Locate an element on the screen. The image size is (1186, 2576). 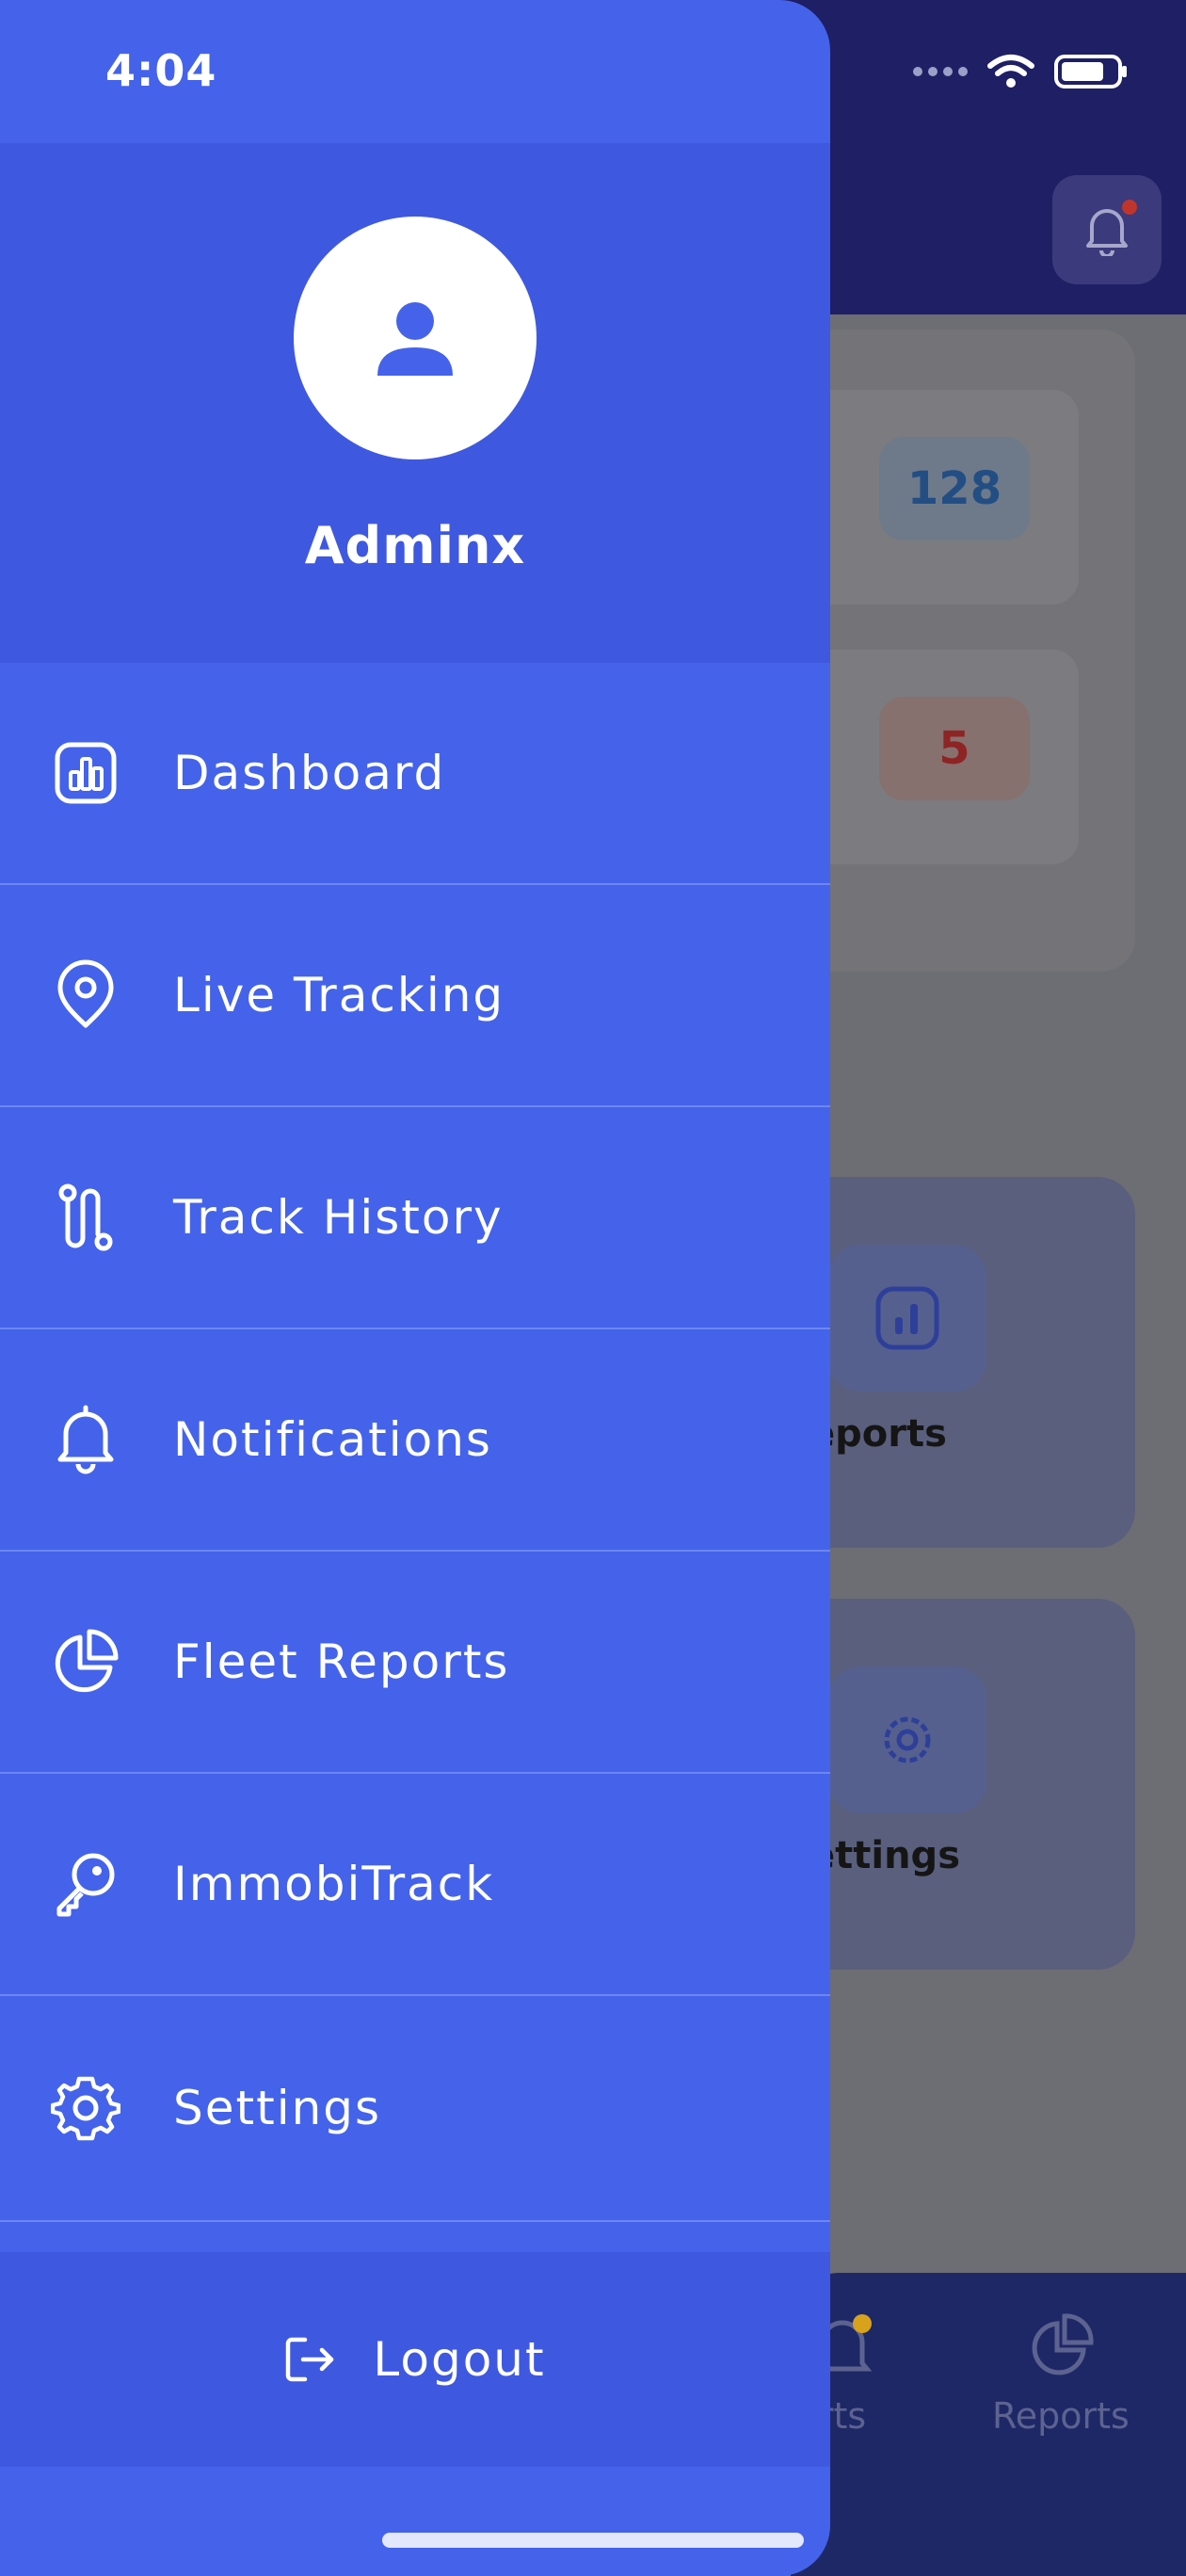
header-notification-button is located at coordinates (1107, 229).